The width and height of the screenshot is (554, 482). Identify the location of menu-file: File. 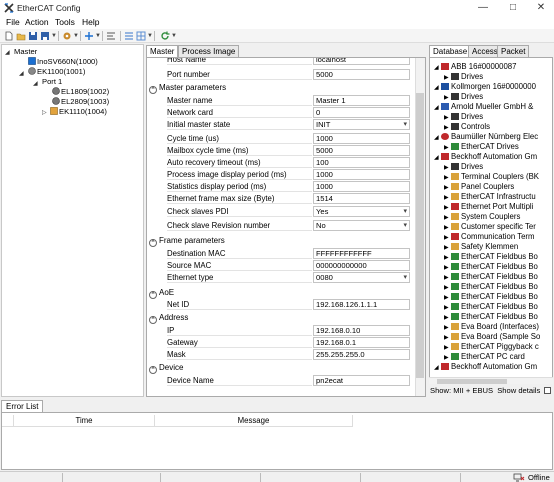
(13, 22).